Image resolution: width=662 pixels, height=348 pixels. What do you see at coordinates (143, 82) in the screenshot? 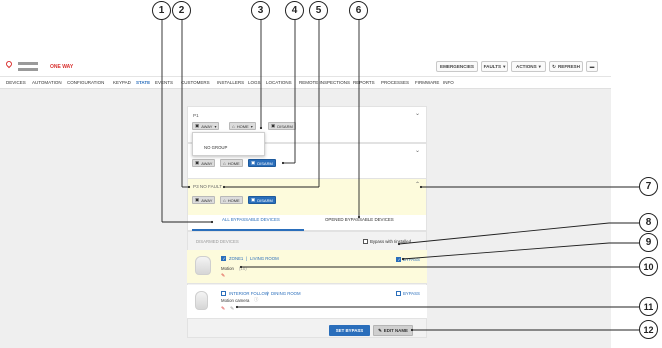
I see `nav-item-state: STATE` at bounding box center [143, 82].